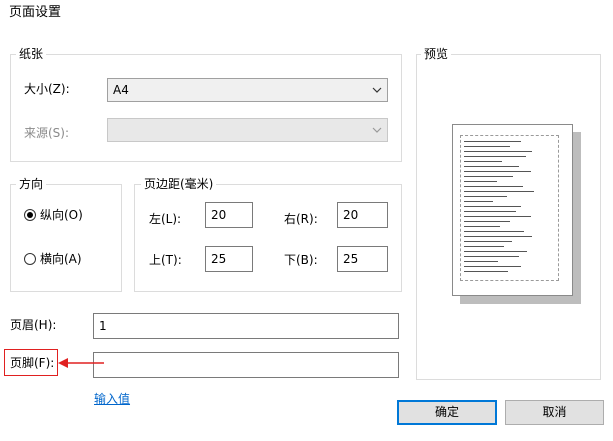 This screenshot has height=441, width=613. What do you see at coordinates (165, 219) in the screenshot?
I see `left-margin-label: 左(L):` at bounding box center [165, 219].